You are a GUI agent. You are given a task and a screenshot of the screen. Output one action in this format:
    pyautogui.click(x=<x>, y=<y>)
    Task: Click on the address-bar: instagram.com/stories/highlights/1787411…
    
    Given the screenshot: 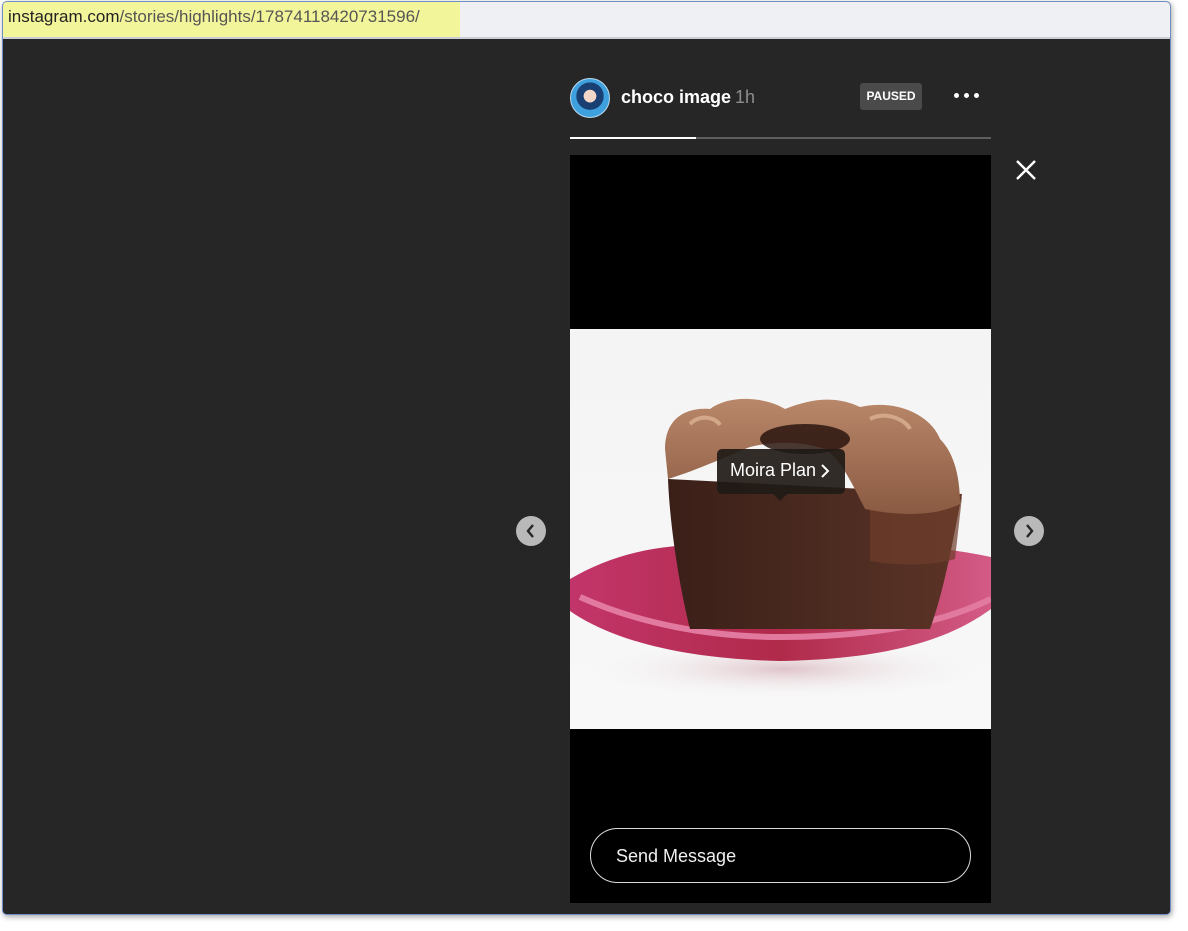 What is the action you would take?
    pyautogui.click(x=586, y=20)
    